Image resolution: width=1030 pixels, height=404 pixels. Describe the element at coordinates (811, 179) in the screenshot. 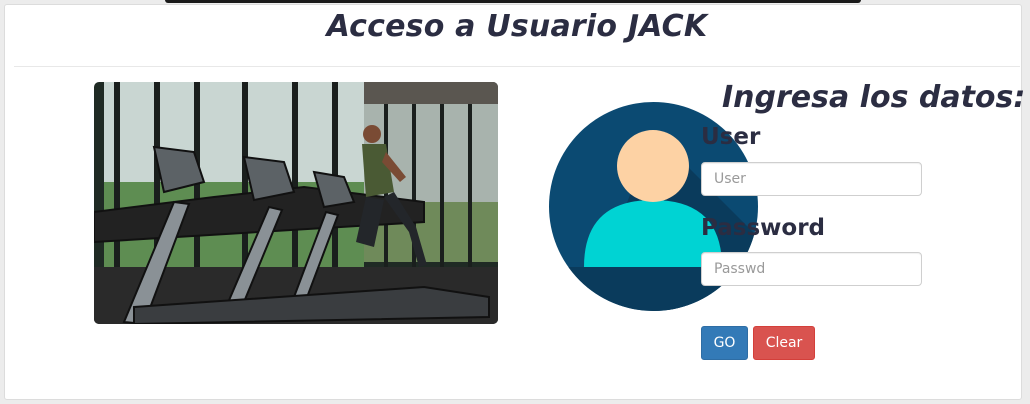

I see `user-input` at that location.